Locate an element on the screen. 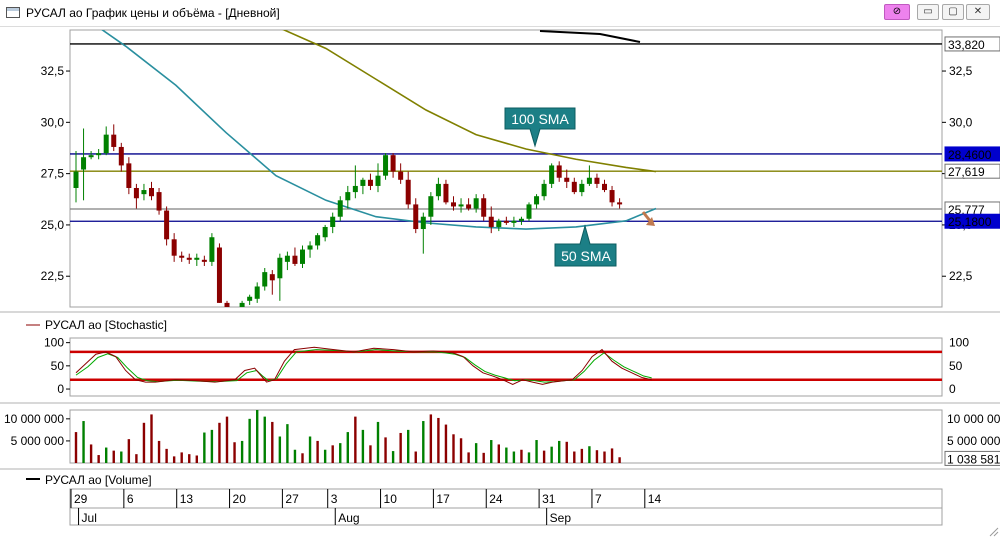 The width and height of the screenshot is (1000, 539). price-tick-label: 25,0 is located at coordinates (53, 225).